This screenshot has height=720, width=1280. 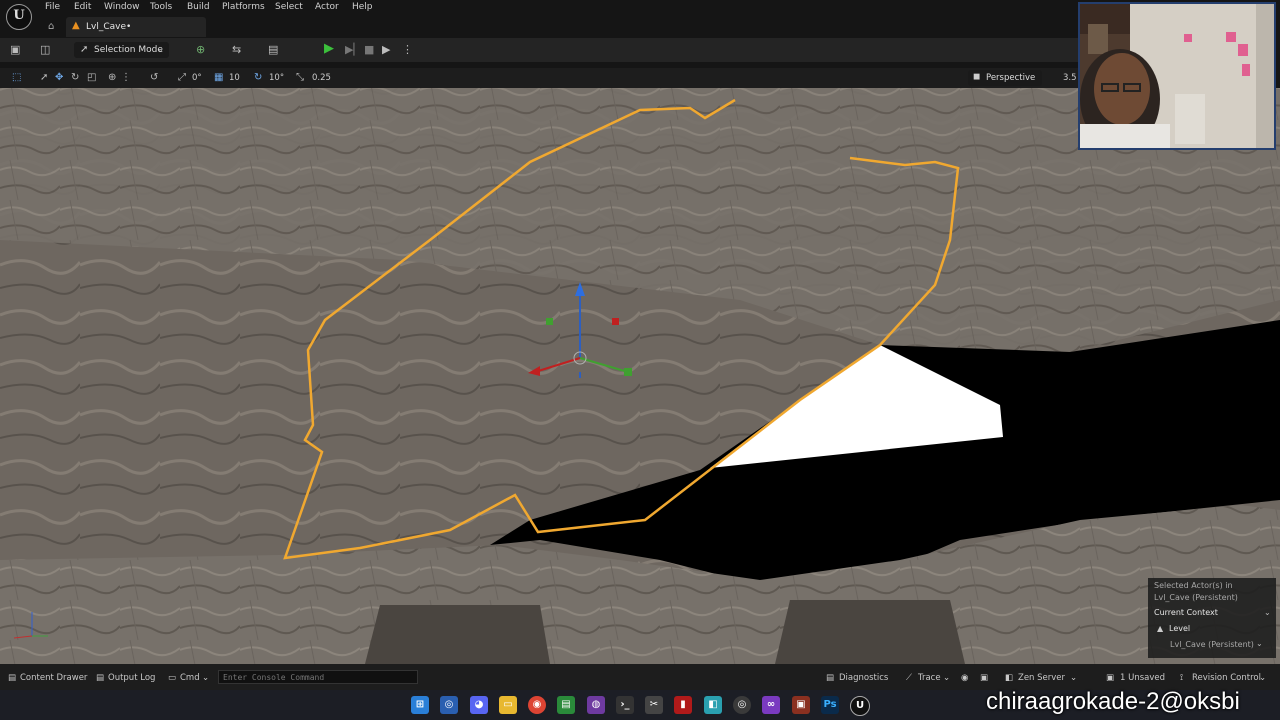 I want to click on rotation-snap-icon: ↻, so click(x=258, y=77).